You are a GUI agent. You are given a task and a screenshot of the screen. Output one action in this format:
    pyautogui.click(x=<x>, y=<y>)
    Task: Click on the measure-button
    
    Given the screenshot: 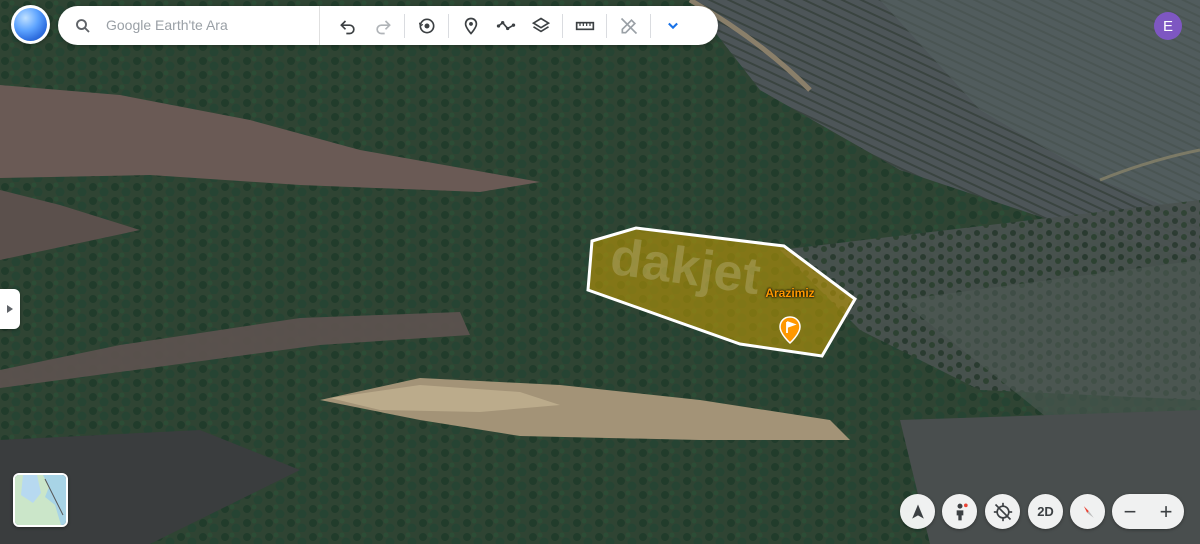 What is the action you would take?
    pyautogui.click(x=584, y=25)
    